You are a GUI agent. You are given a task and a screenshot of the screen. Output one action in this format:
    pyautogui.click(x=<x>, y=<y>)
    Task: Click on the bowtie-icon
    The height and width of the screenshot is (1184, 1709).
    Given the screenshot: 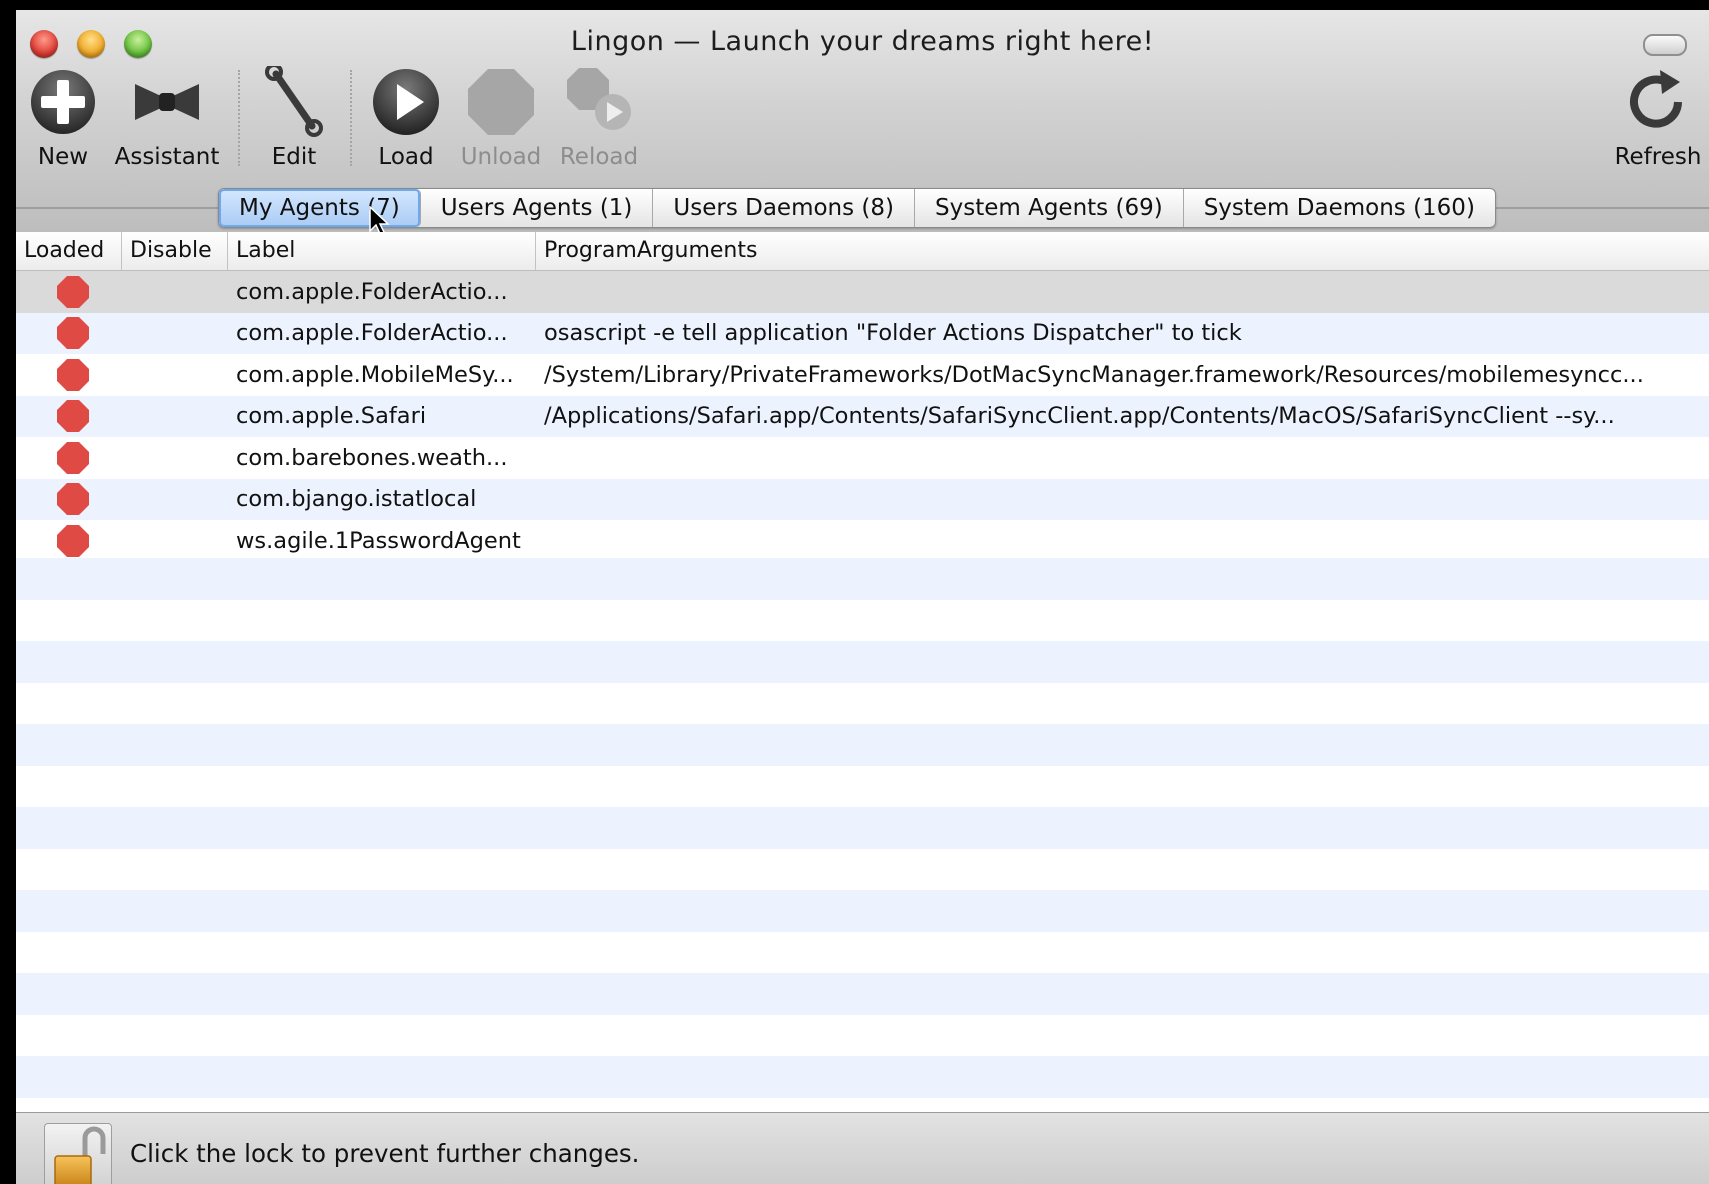 What is the action you would take?
    pyautogui.click(x=167, y=102)
    